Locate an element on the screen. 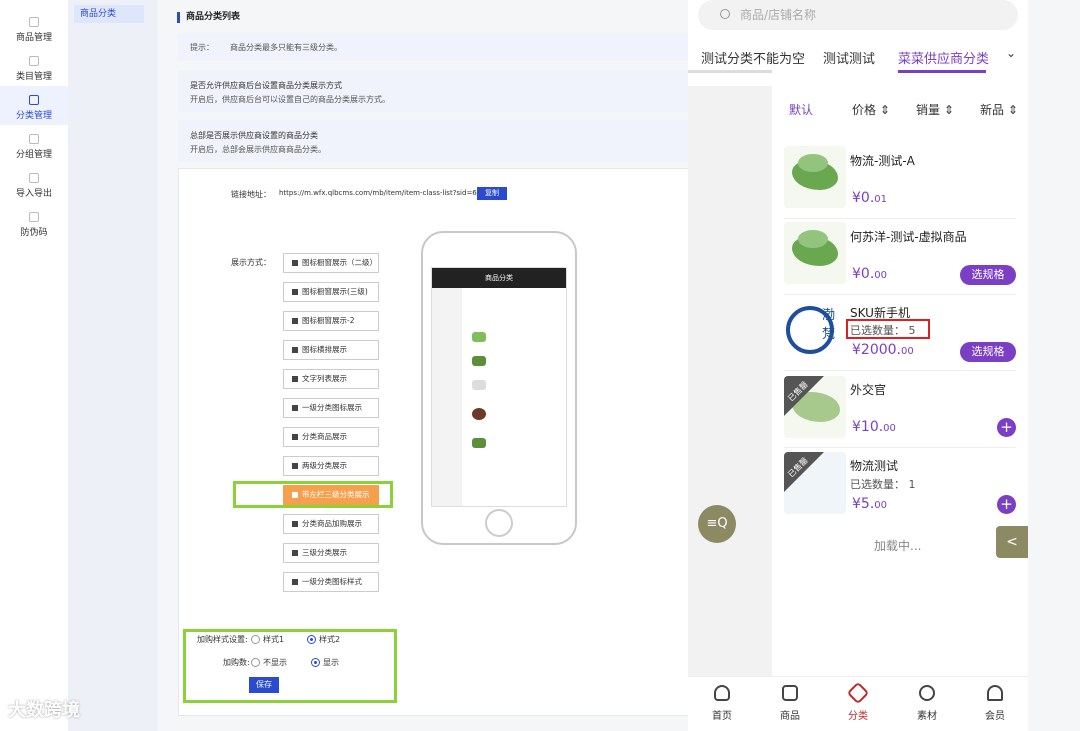 Image resolution: width=1080 pixels, height=731 pixels. save-button: 保存 is located at coordinates (264, 685).